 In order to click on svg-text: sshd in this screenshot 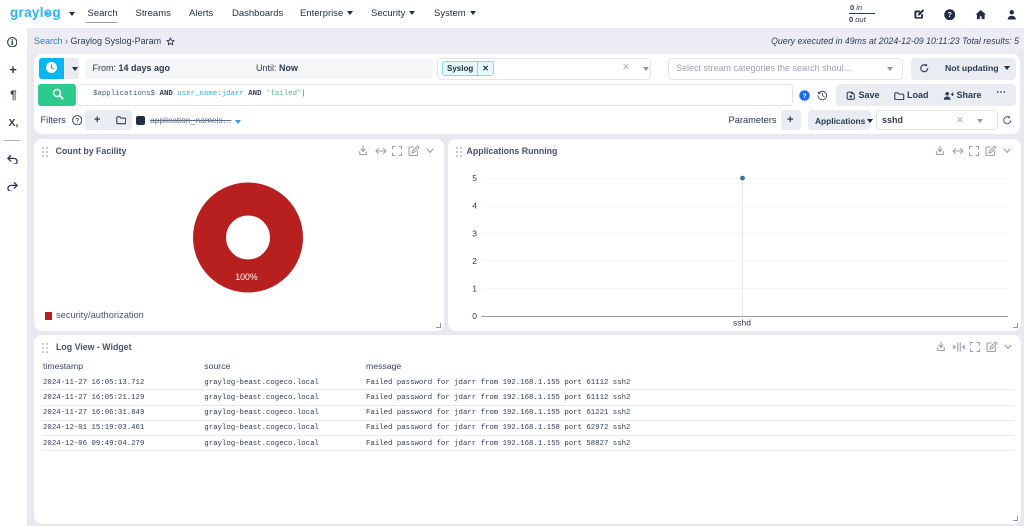, I will do `click(742, 322)`.